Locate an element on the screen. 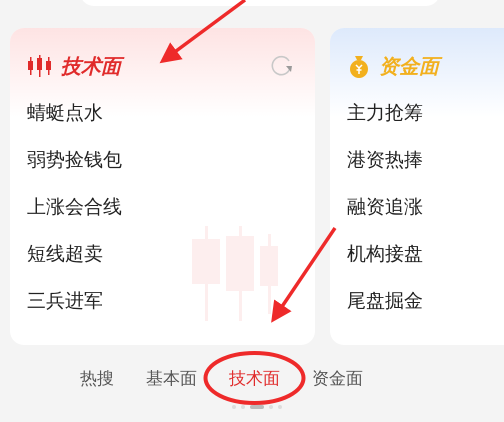  strategy-item: 上涨会合线 is located at coordinates (171, 207).